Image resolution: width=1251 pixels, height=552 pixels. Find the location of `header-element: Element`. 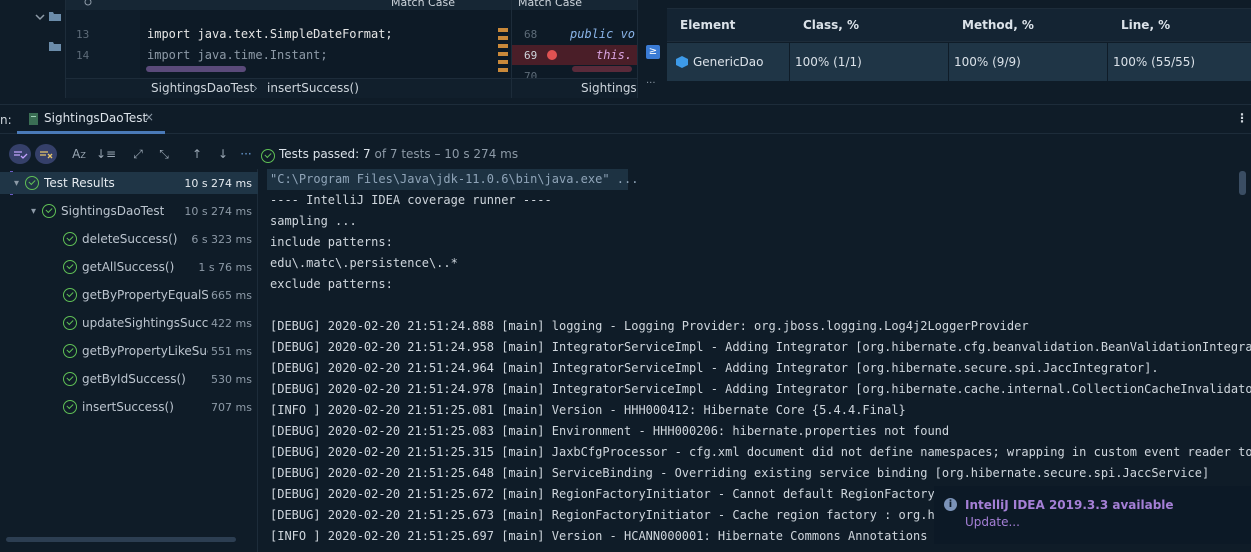

header-element: Element is located at coordinates (707, 25).